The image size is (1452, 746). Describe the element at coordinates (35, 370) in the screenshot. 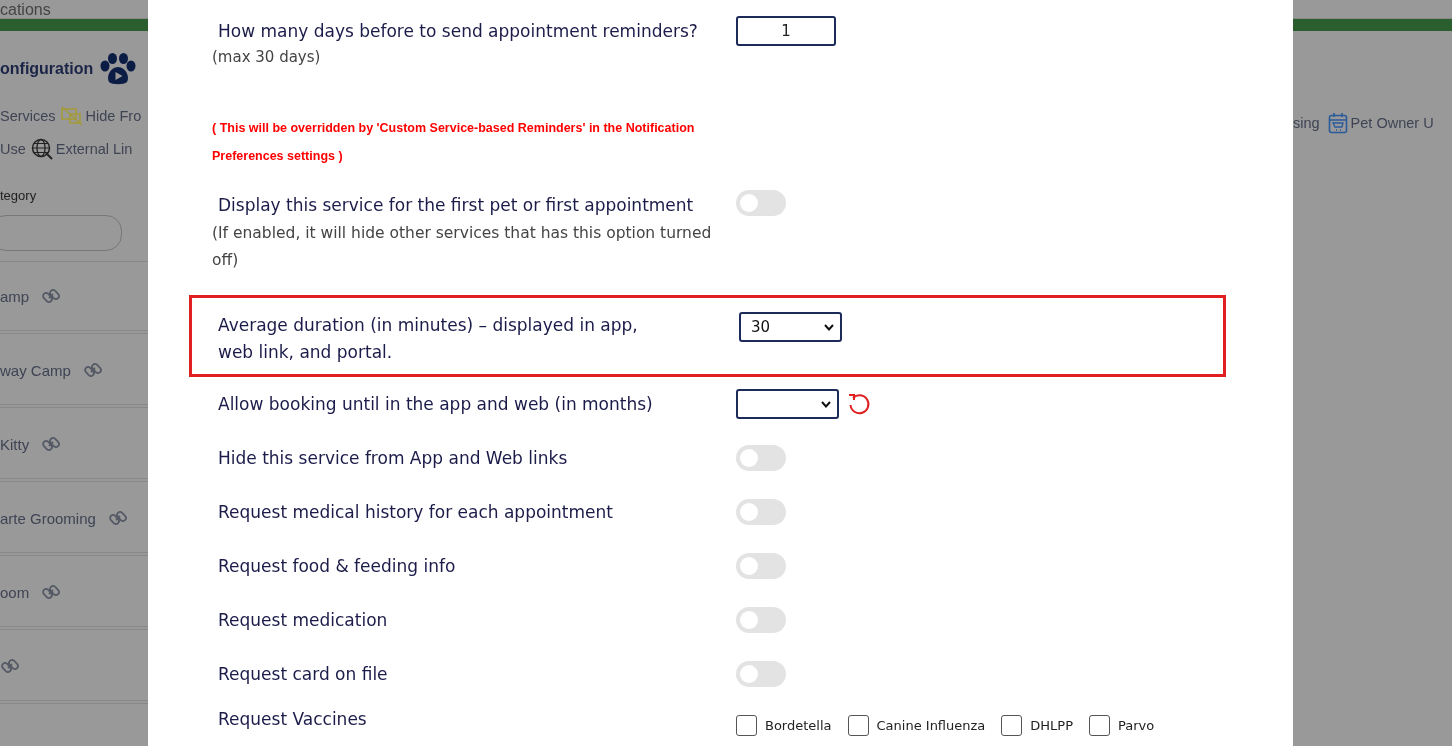

I see `service-name: way Camp` at that location.